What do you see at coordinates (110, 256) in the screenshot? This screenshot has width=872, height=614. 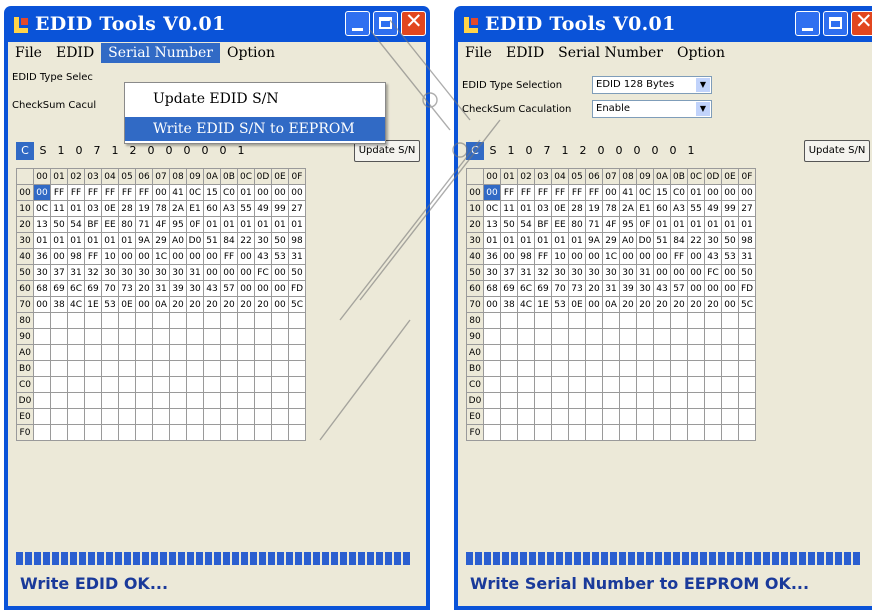 I see `hex-cell: 10` at bounding box center [110, 256].